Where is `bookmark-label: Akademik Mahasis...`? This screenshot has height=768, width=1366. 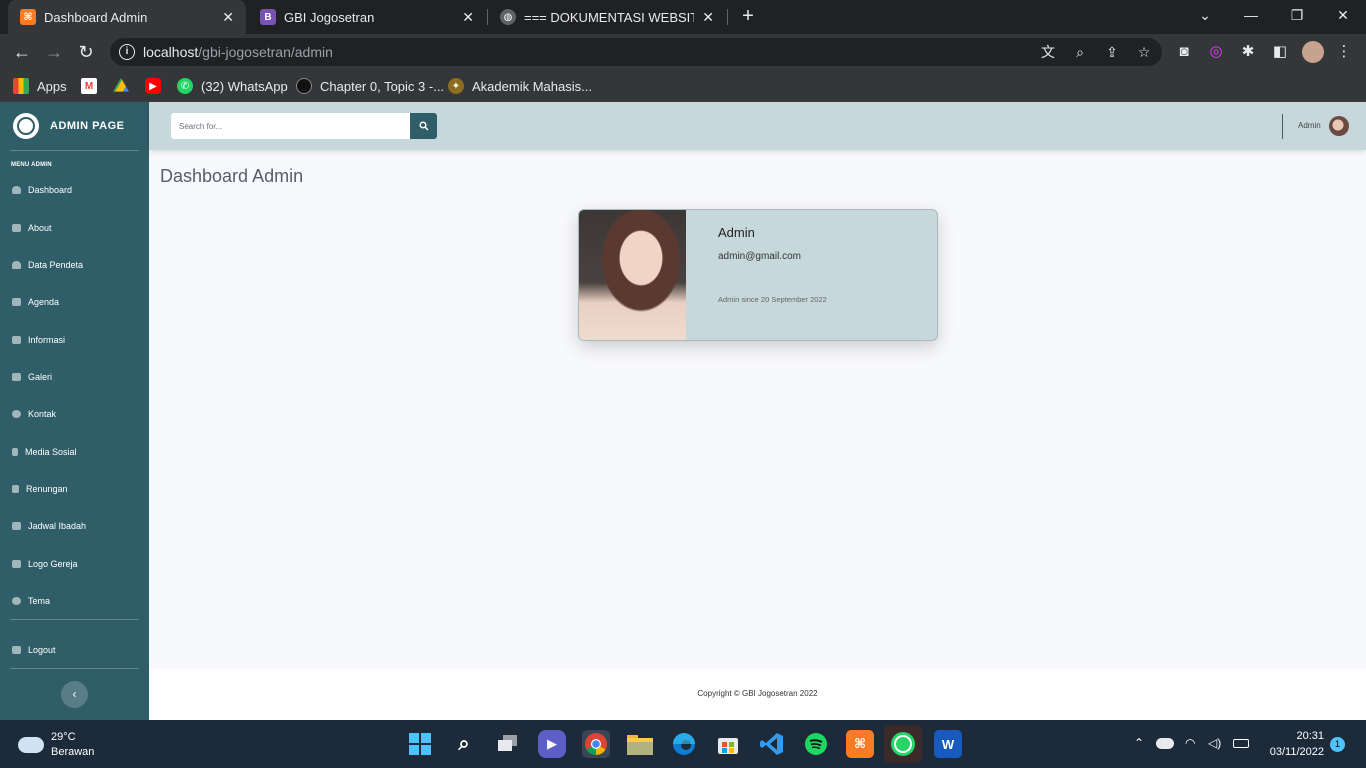 bookmark-label: Akademik Mahasis... is located at coordinates (532, 86).